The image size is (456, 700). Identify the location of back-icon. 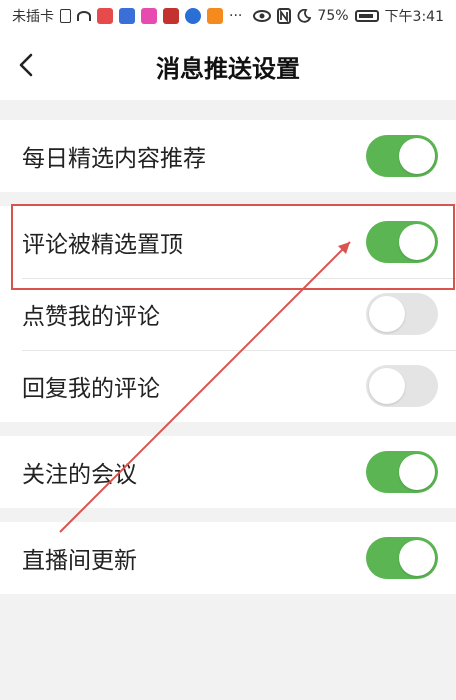
(27, 65).